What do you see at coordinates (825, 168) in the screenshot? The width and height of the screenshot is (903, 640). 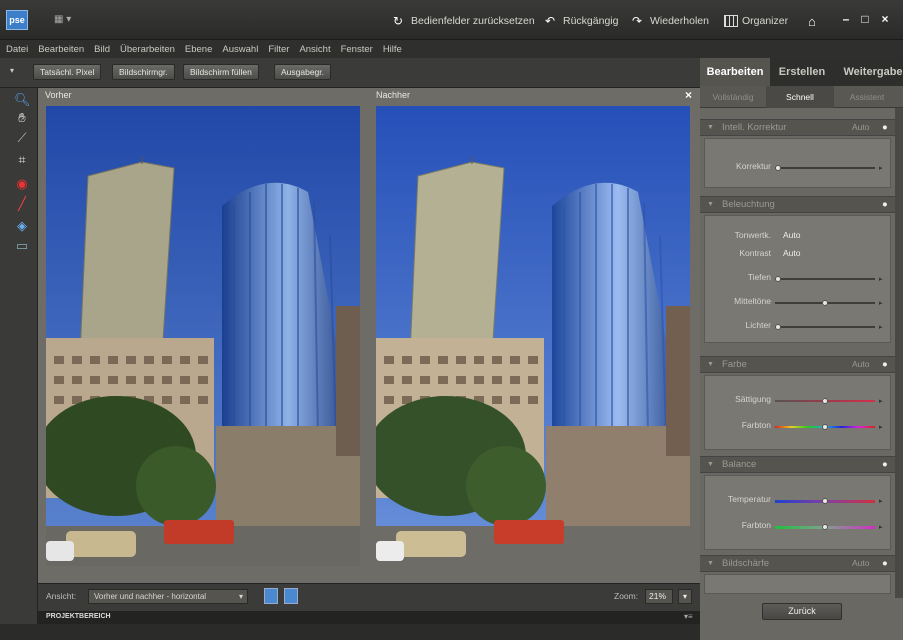 I see `smartfix-slider` at bounding box center [825, 168].